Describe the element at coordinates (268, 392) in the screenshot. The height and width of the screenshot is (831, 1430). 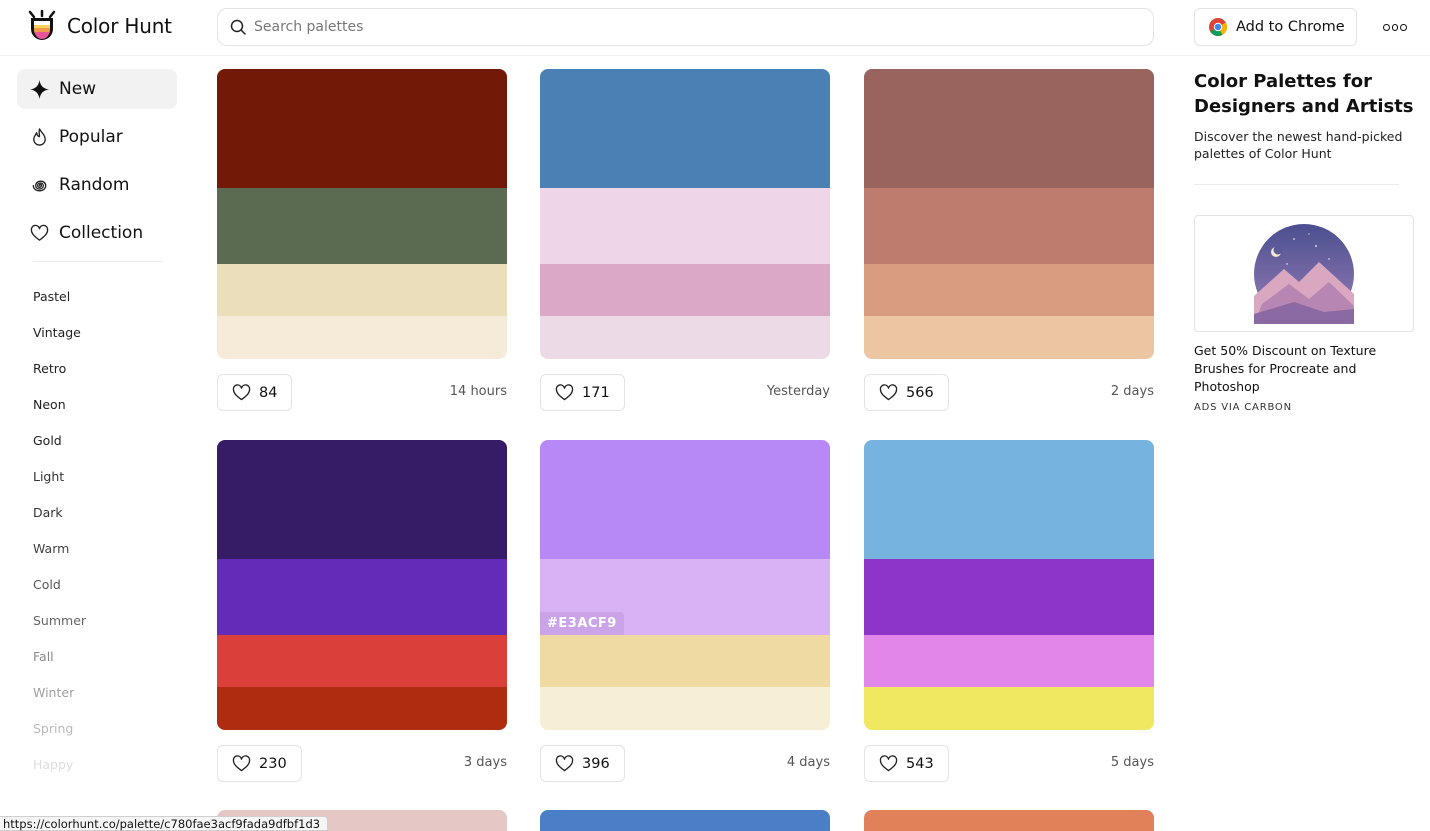
I see `like-count: 84` at that location.